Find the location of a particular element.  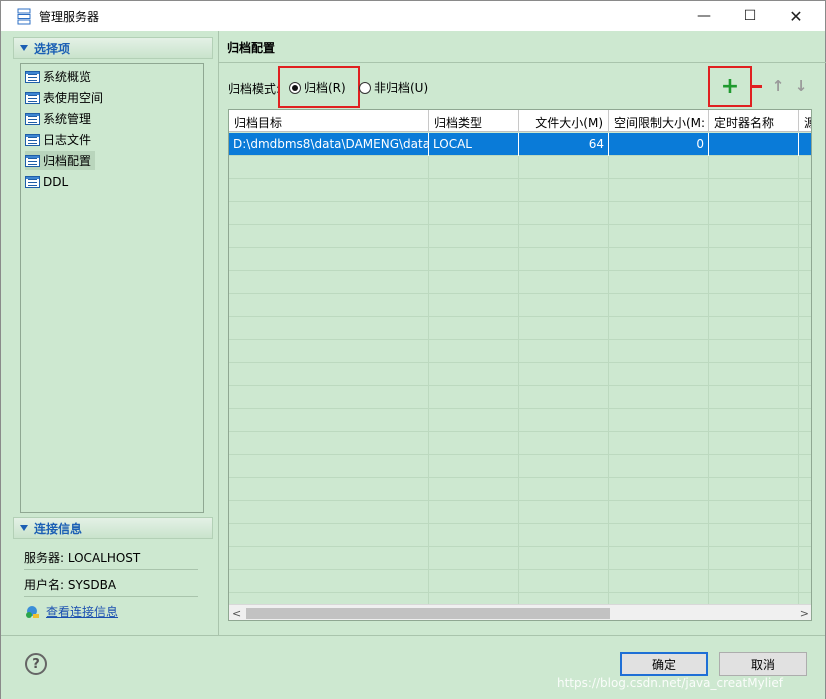

column-header-archive-target: 归档目标 is located at coordinates (329, 121).